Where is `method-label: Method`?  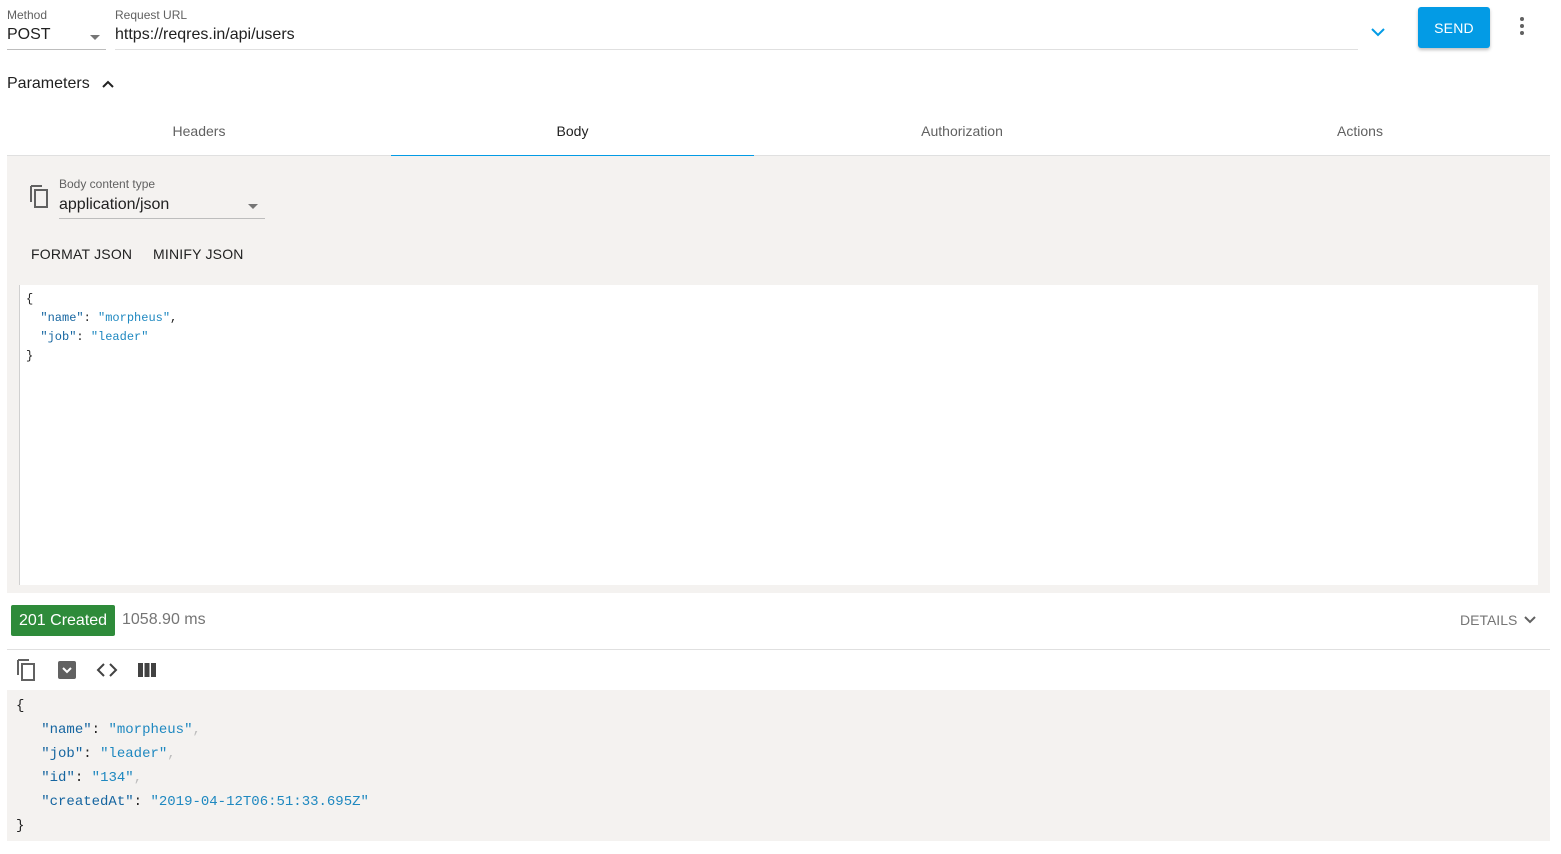
method-label: Method is located at coordinates (27, 15).